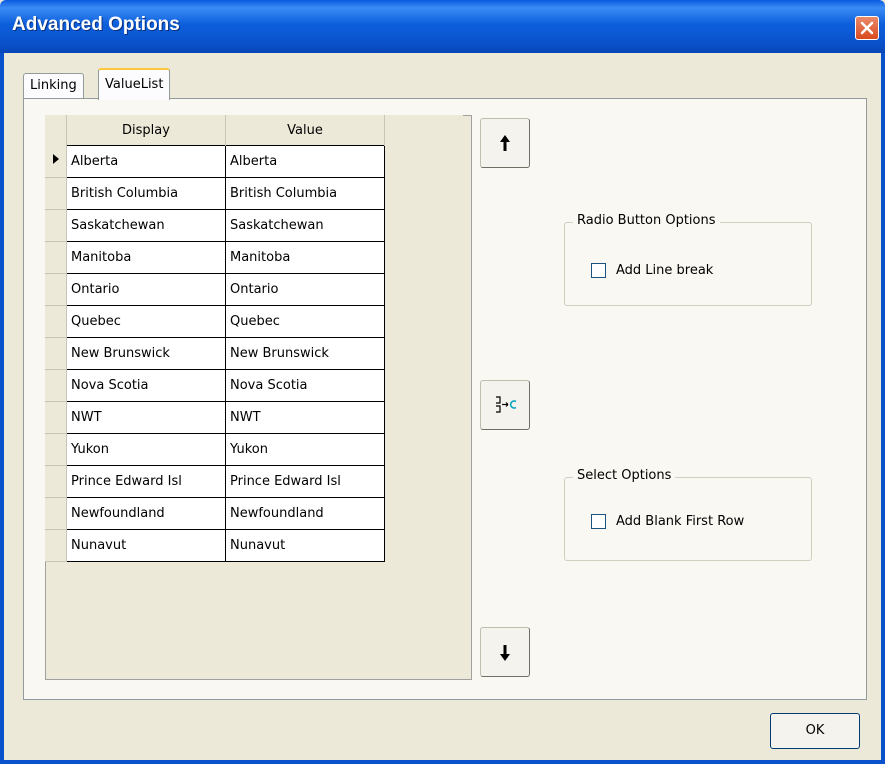 The image size is (885, 764). I want to click on table-row: Nova Scotia Nova Scotia, so click(254, 385).